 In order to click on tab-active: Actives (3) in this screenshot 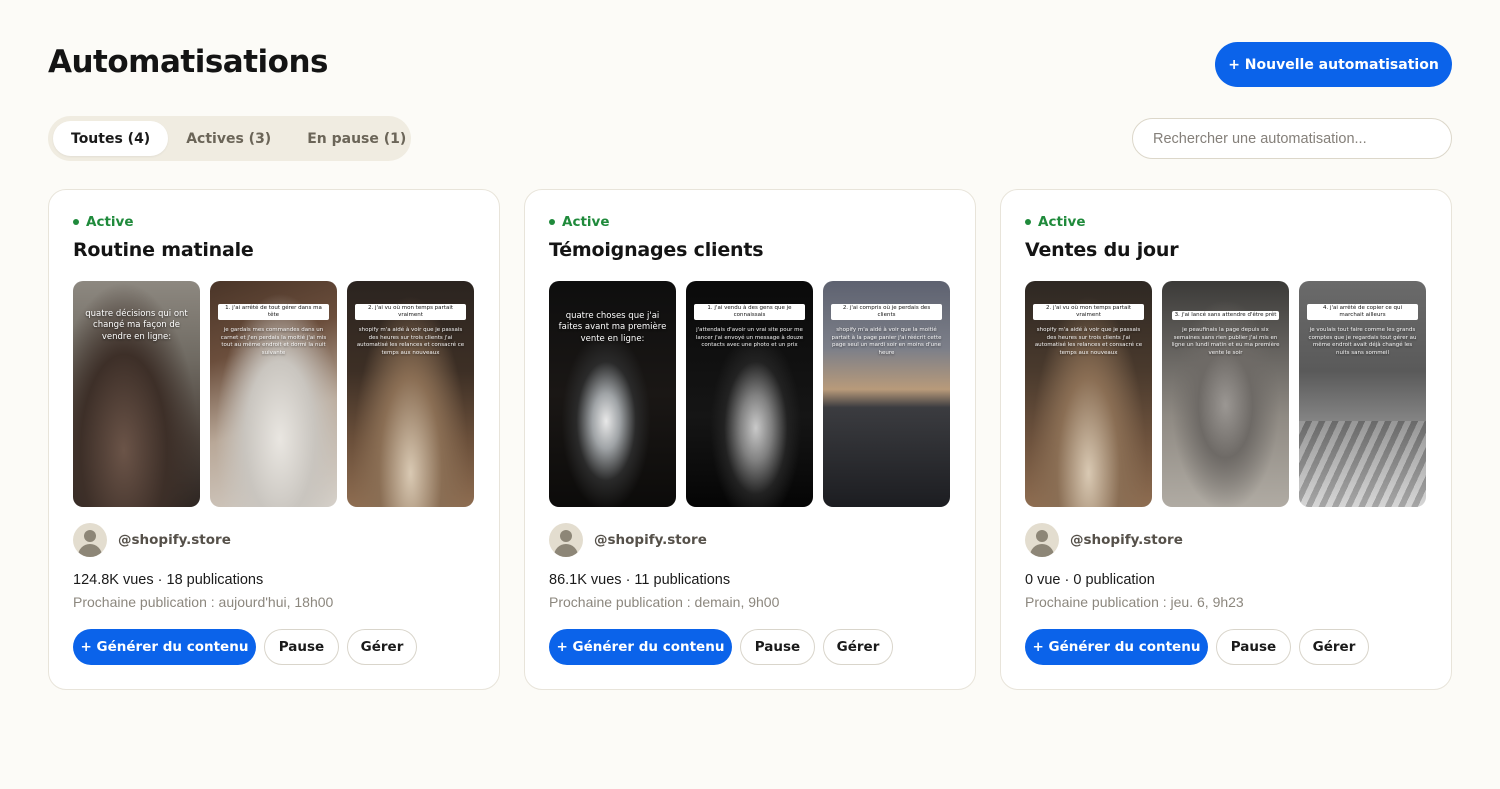, I will do `click(228, 138)`.